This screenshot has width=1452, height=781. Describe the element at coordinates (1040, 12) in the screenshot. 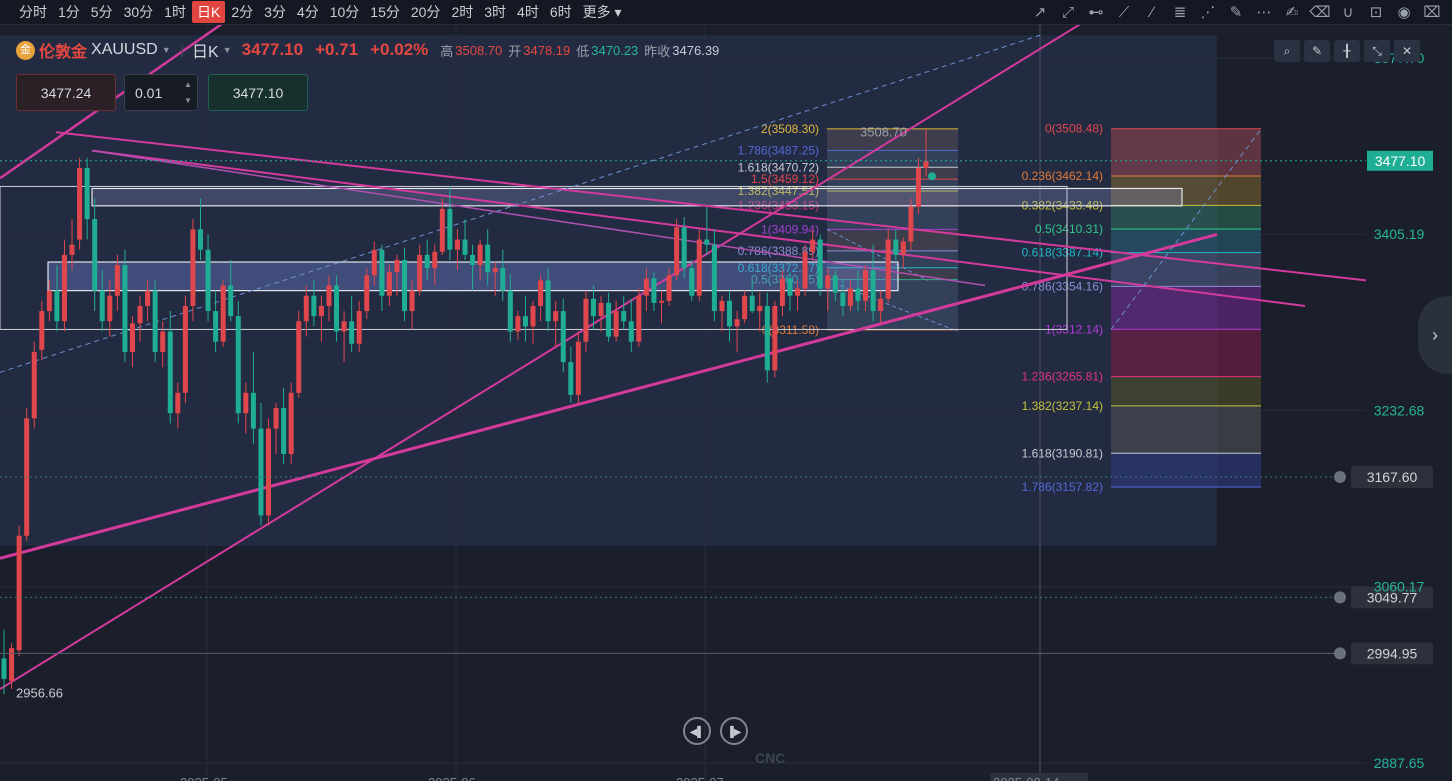

I see `trend-line-icon: ↗` at that location.